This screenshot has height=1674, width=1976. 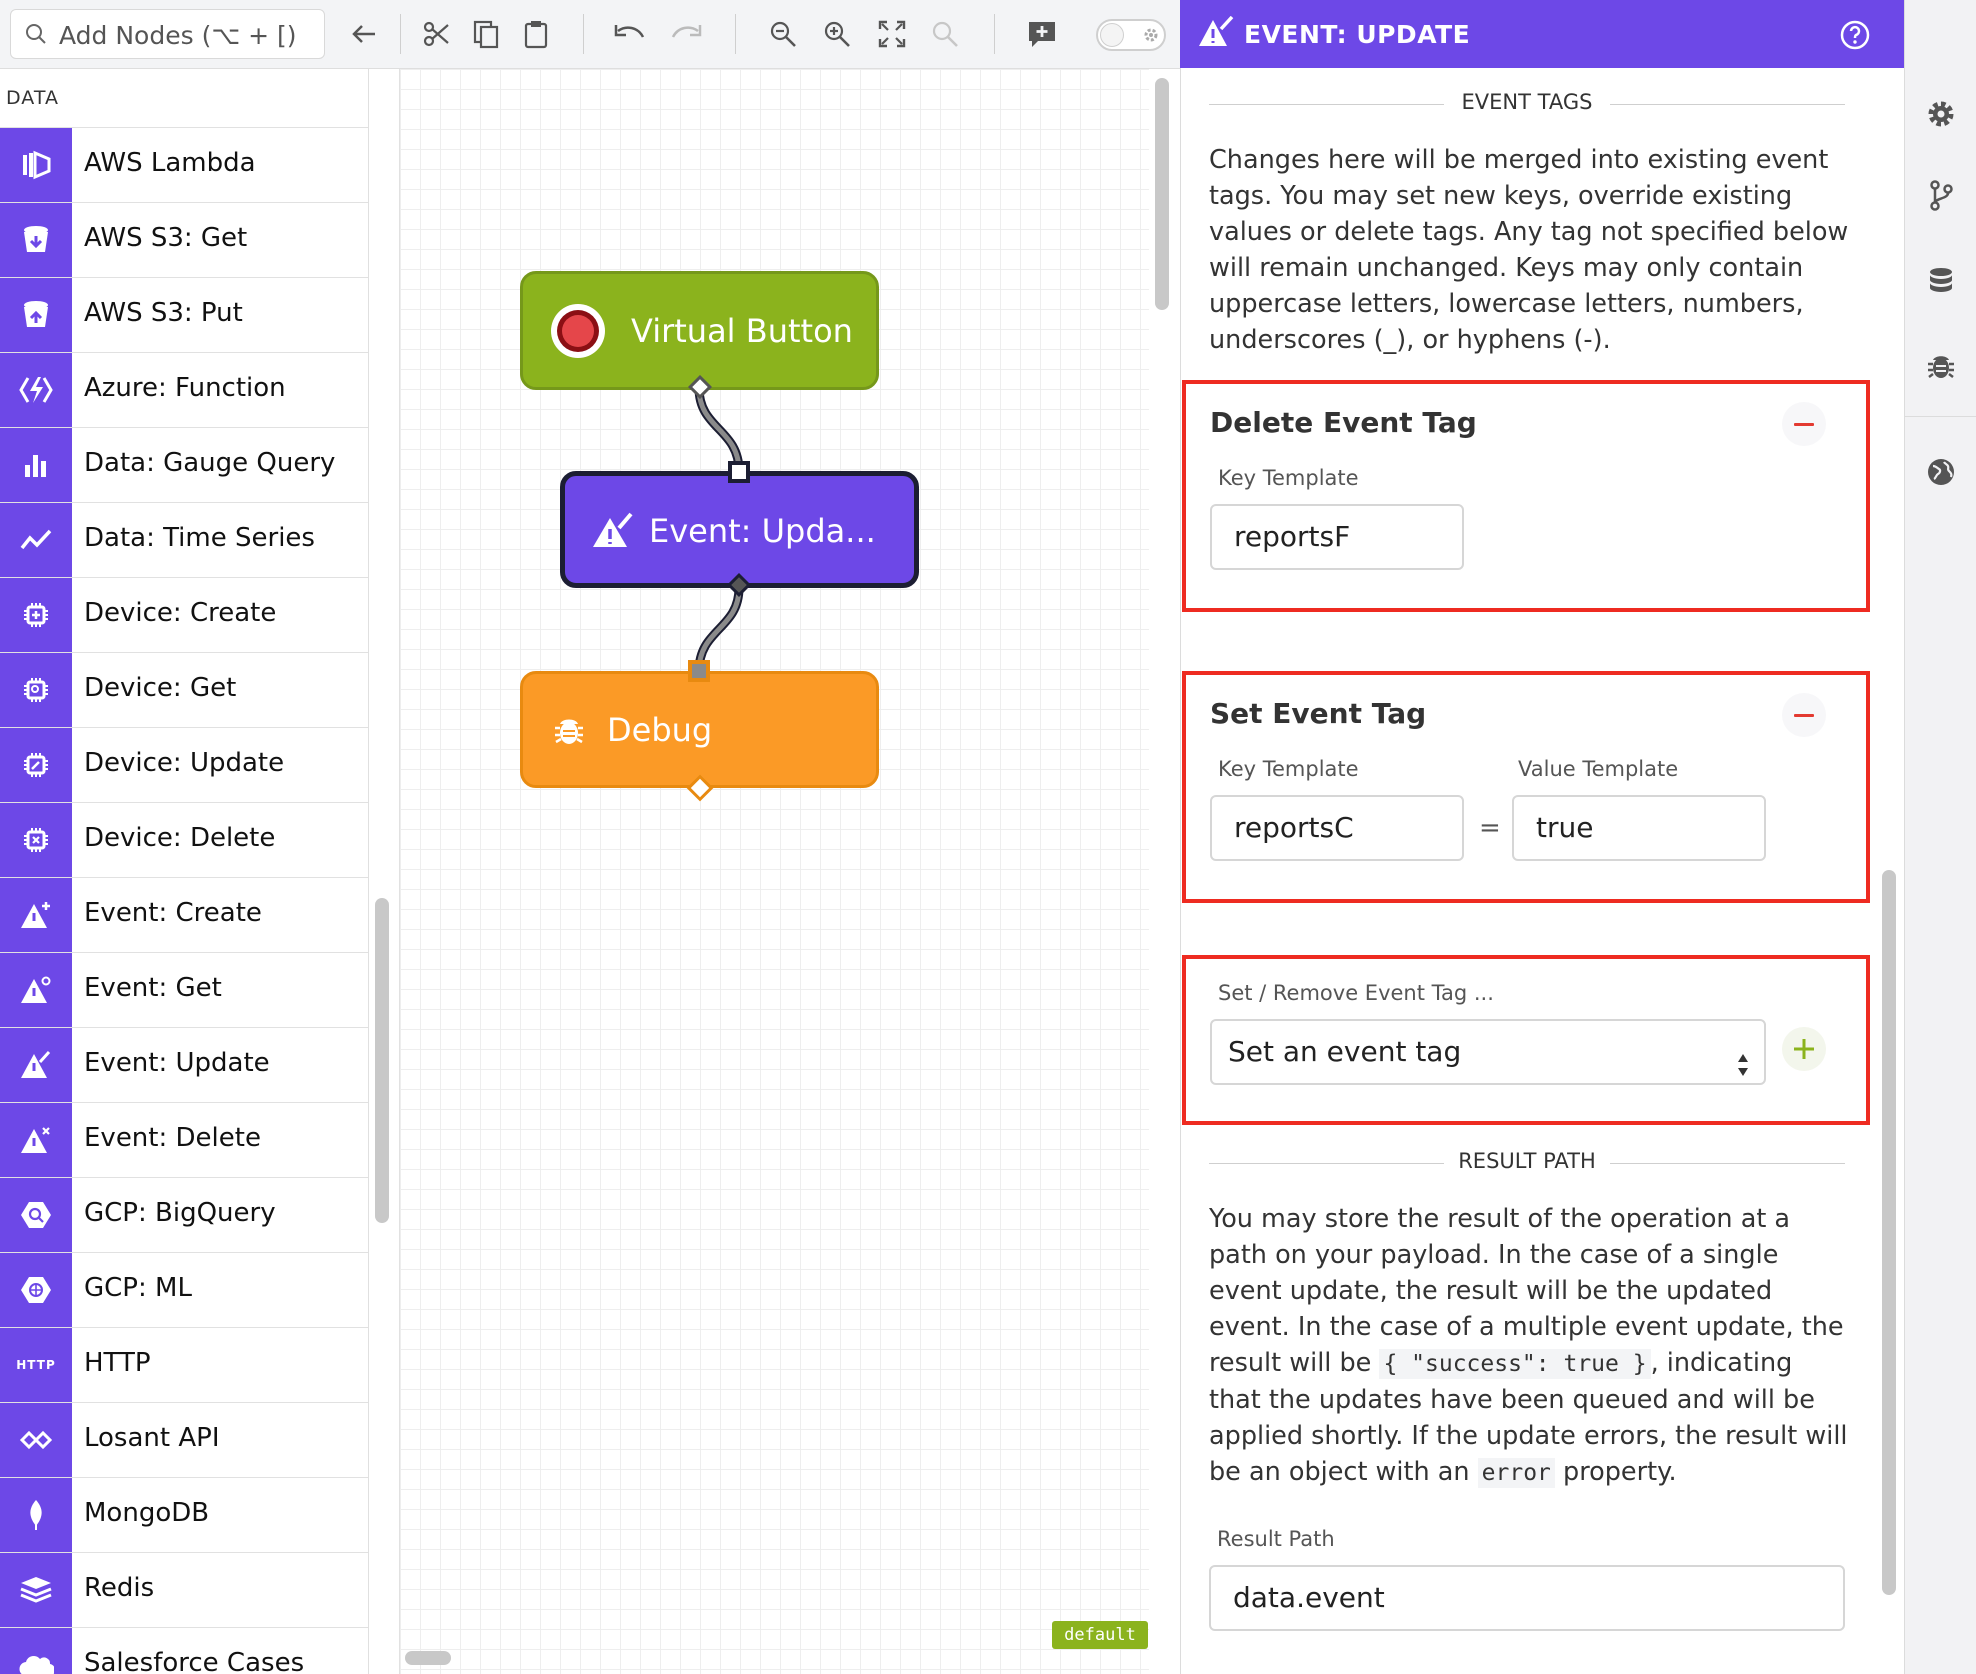 I want to click on tag-action-select: Set an event tag, so click(x=1488, y=1052).